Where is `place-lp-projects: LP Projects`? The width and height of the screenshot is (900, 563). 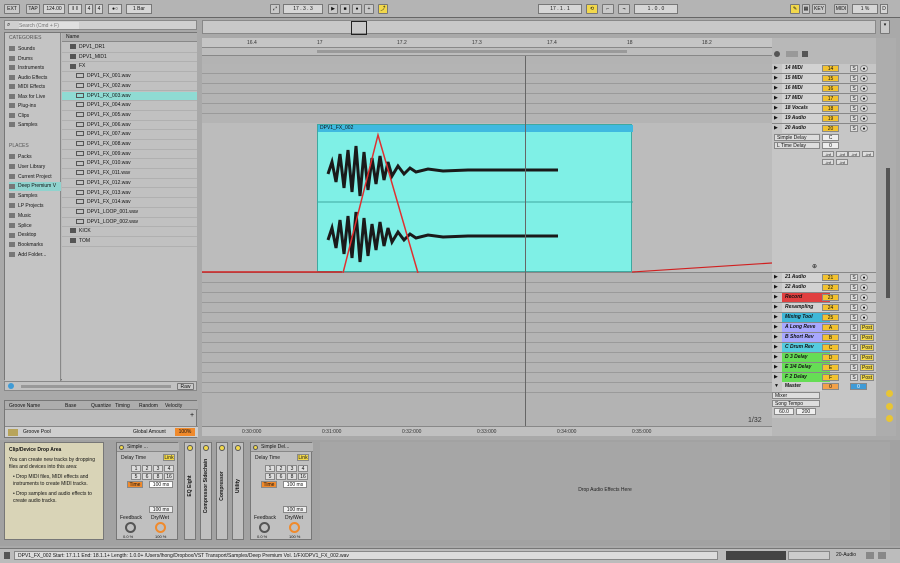 place-lp-projects: LP Projects is located at coordinates (35, 206).